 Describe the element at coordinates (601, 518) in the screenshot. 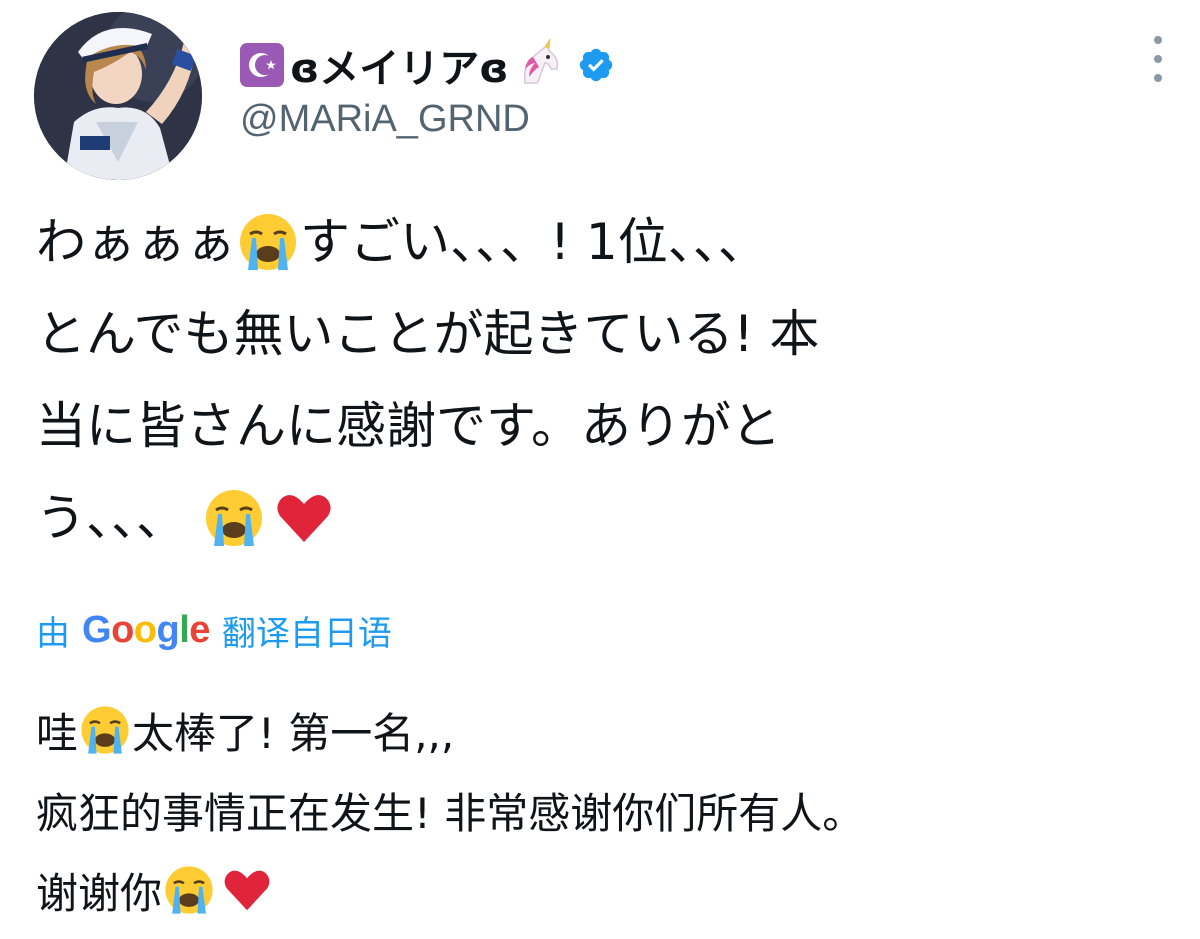

I see `tweet-line: う、、、` at that location.